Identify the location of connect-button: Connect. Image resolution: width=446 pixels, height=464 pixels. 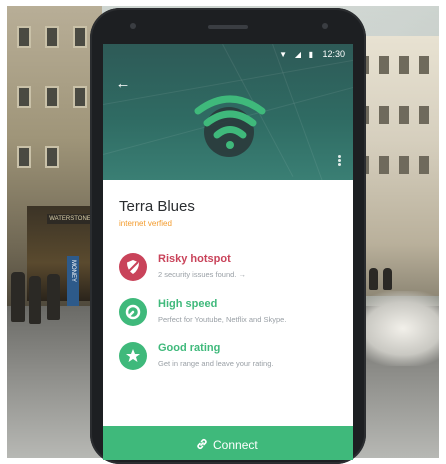
(228, 443).